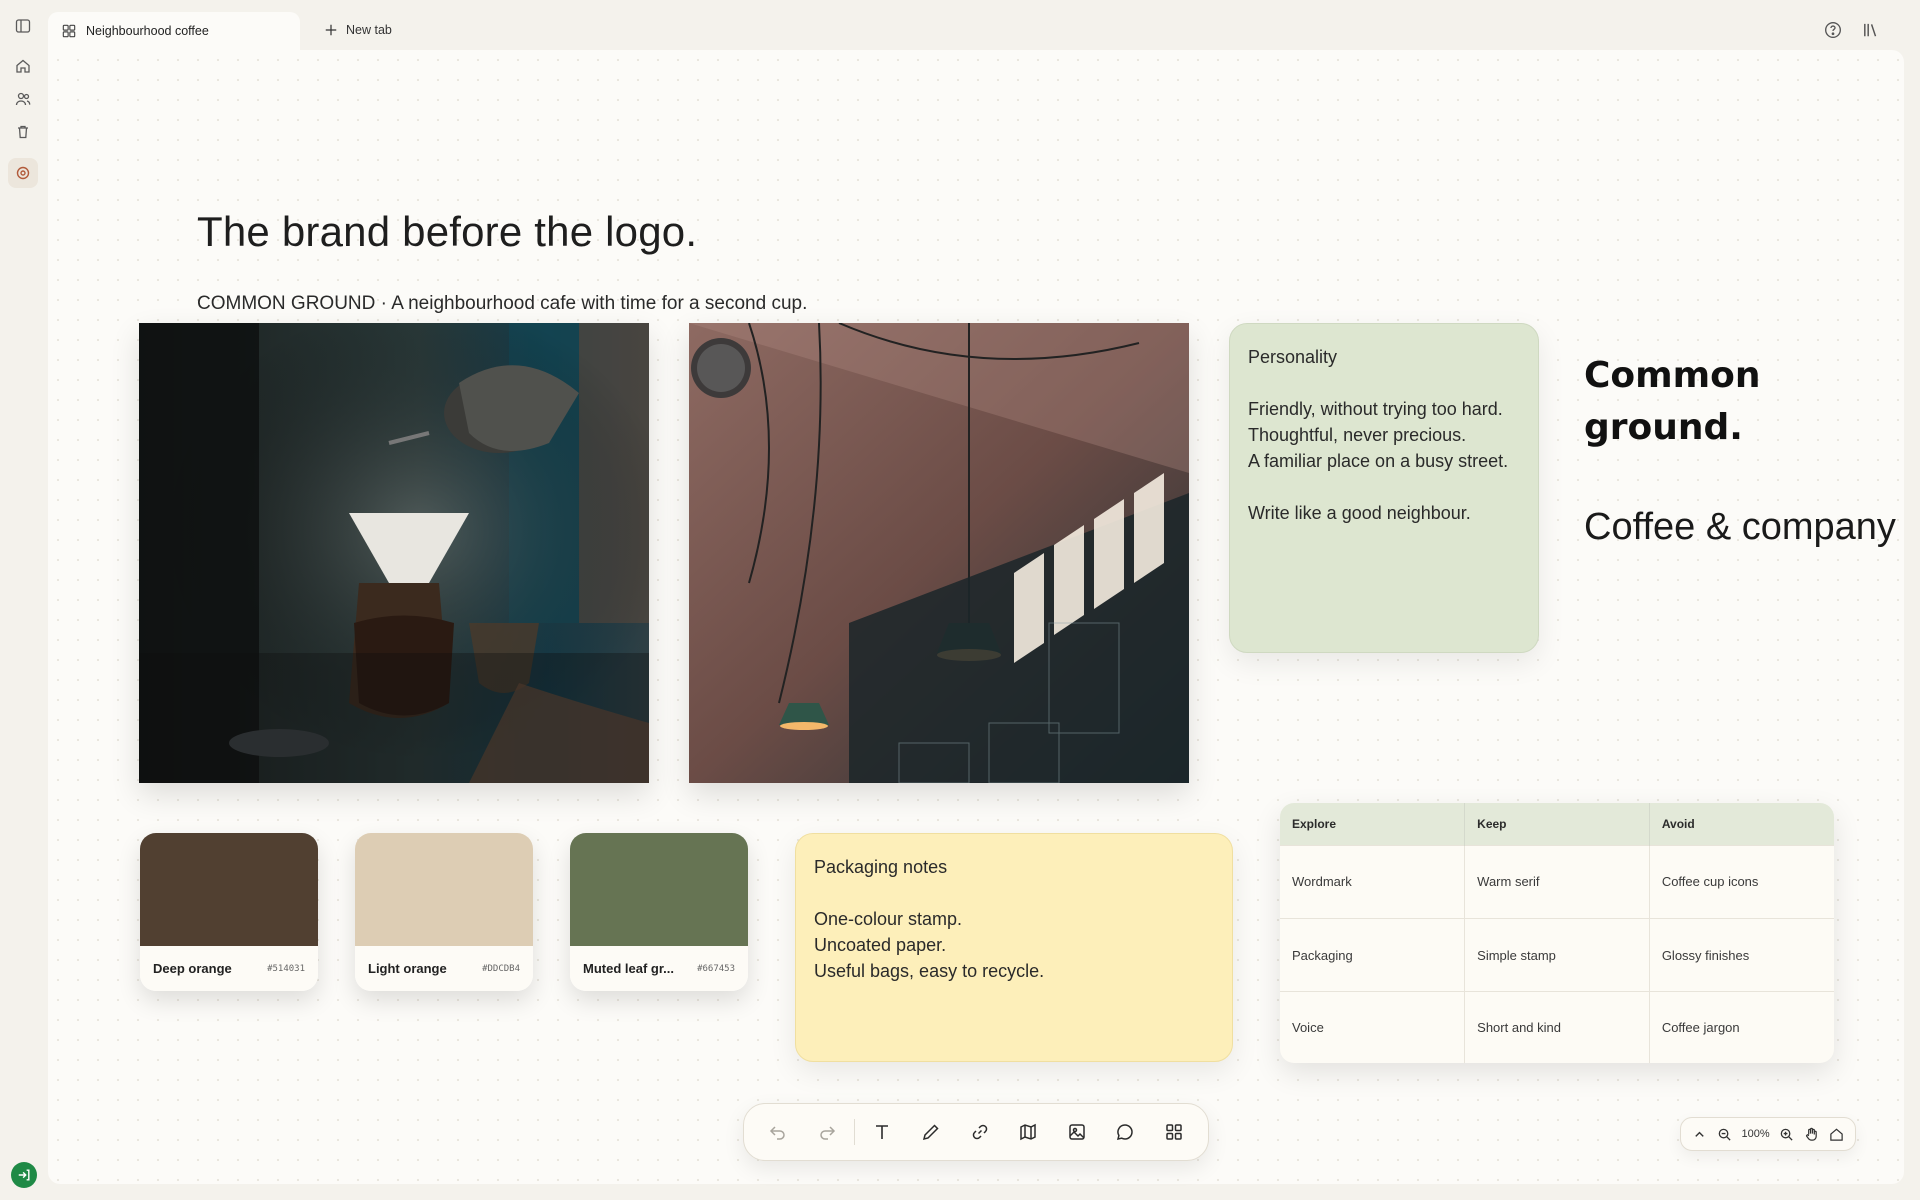 The height and width of the screenshot is (1200, 1920). I want to click on table-header: Explore, so click(1373, 824).